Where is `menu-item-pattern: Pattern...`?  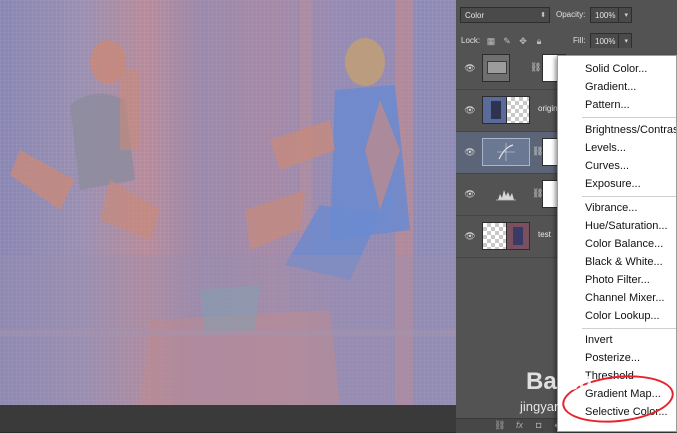 menu-item-pattern: Pattern... is located at coordinates (607, 105).